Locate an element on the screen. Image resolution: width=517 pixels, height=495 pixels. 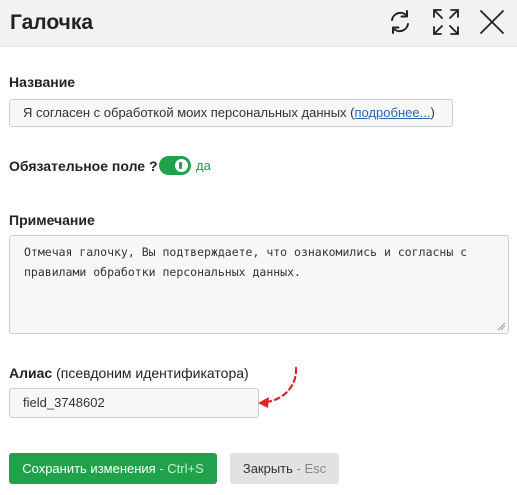
expand-icon is located at coordinates (446, 22).